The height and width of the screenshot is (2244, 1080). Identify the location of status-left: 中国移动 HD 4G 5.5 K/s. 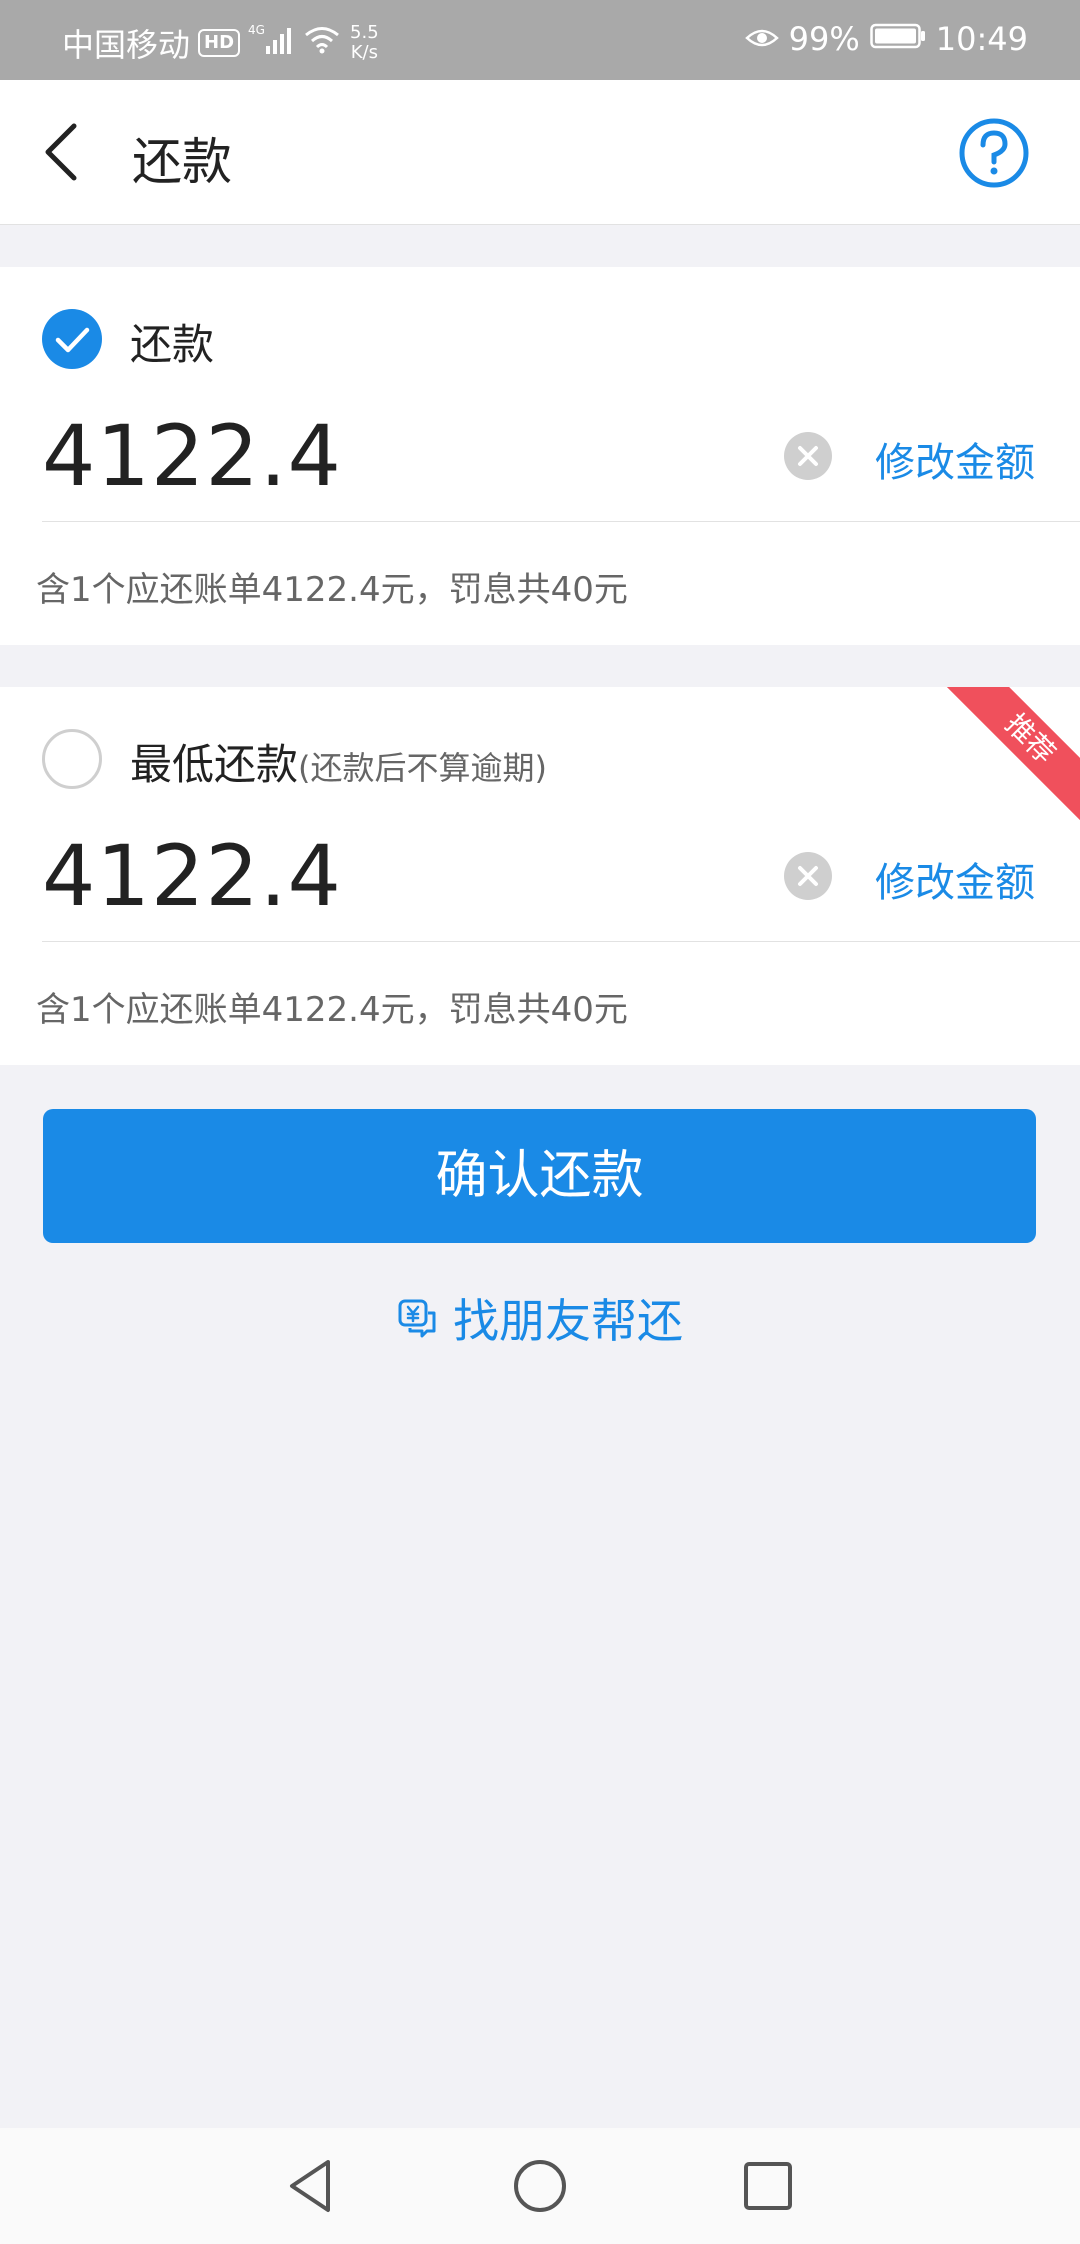
(220, 43).